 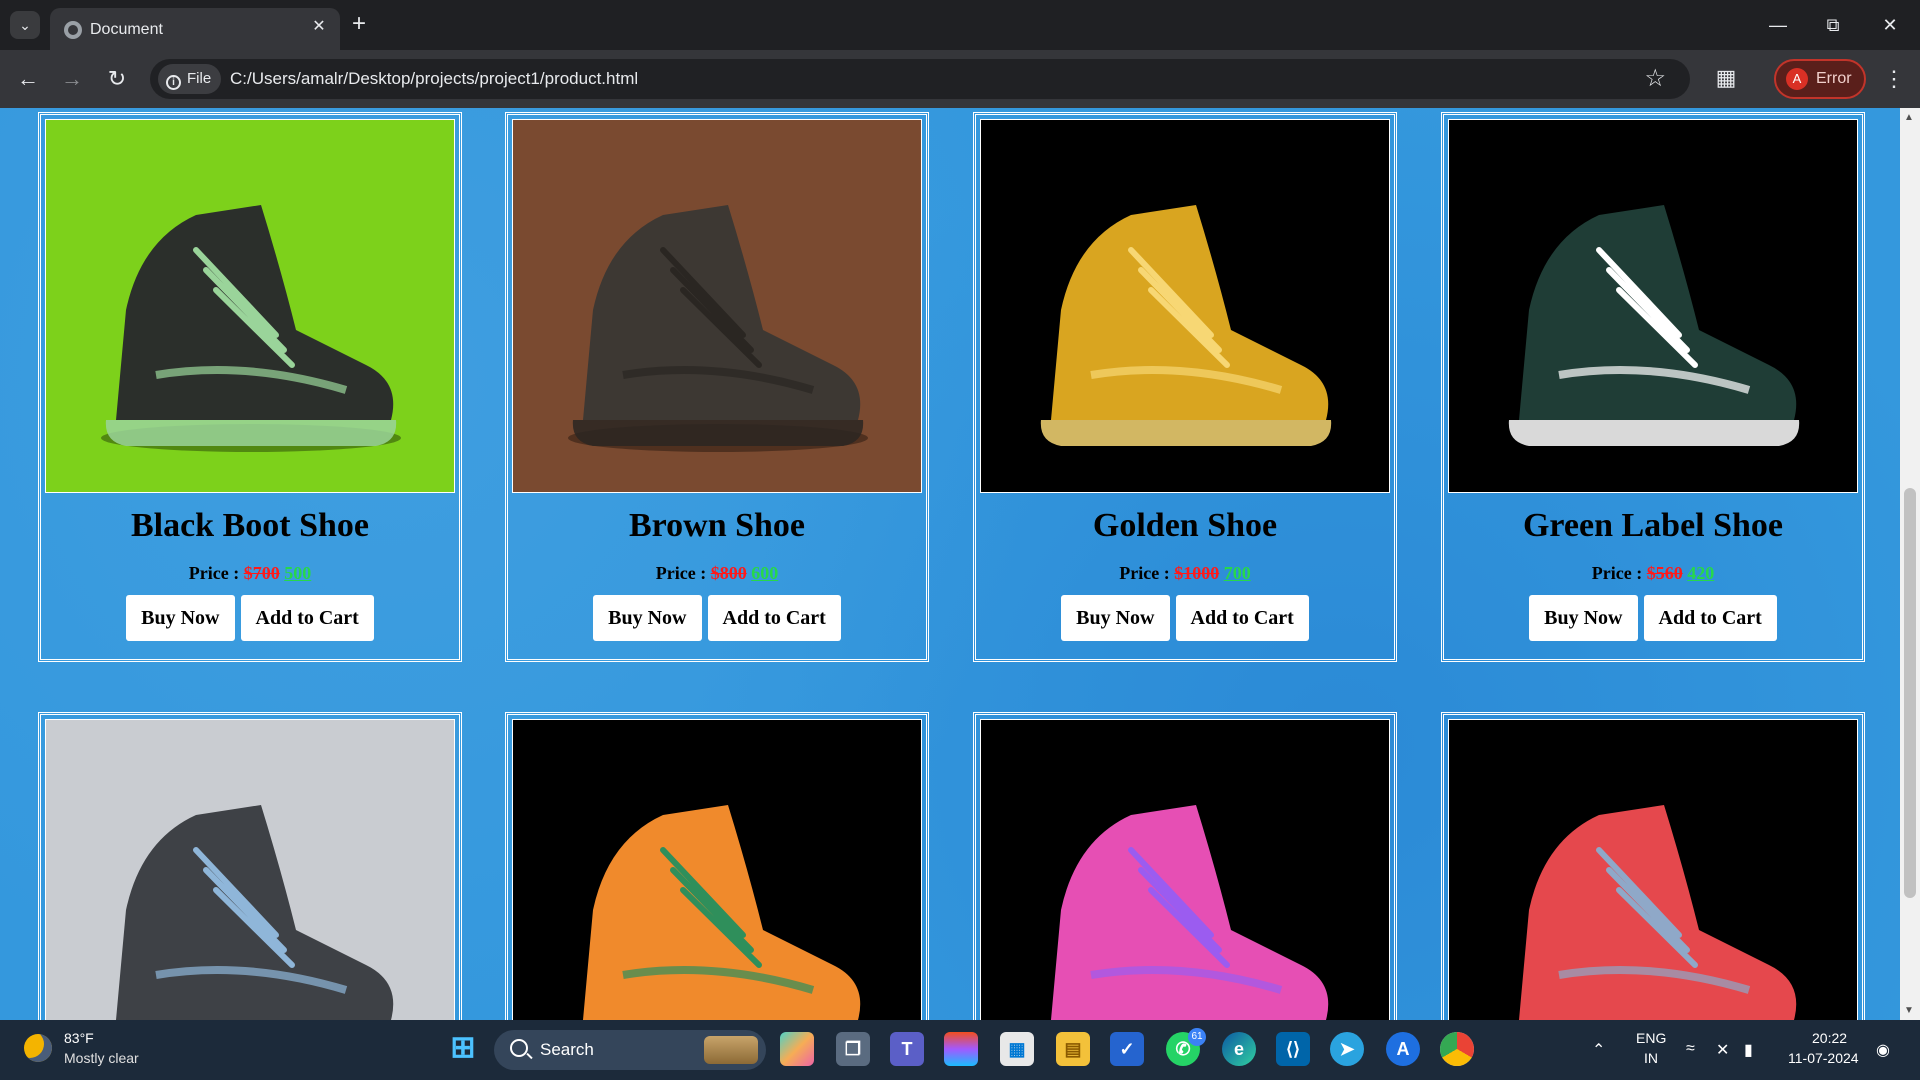 I want to click on product-name: Brown Shoe, so click(x=717, y=525).